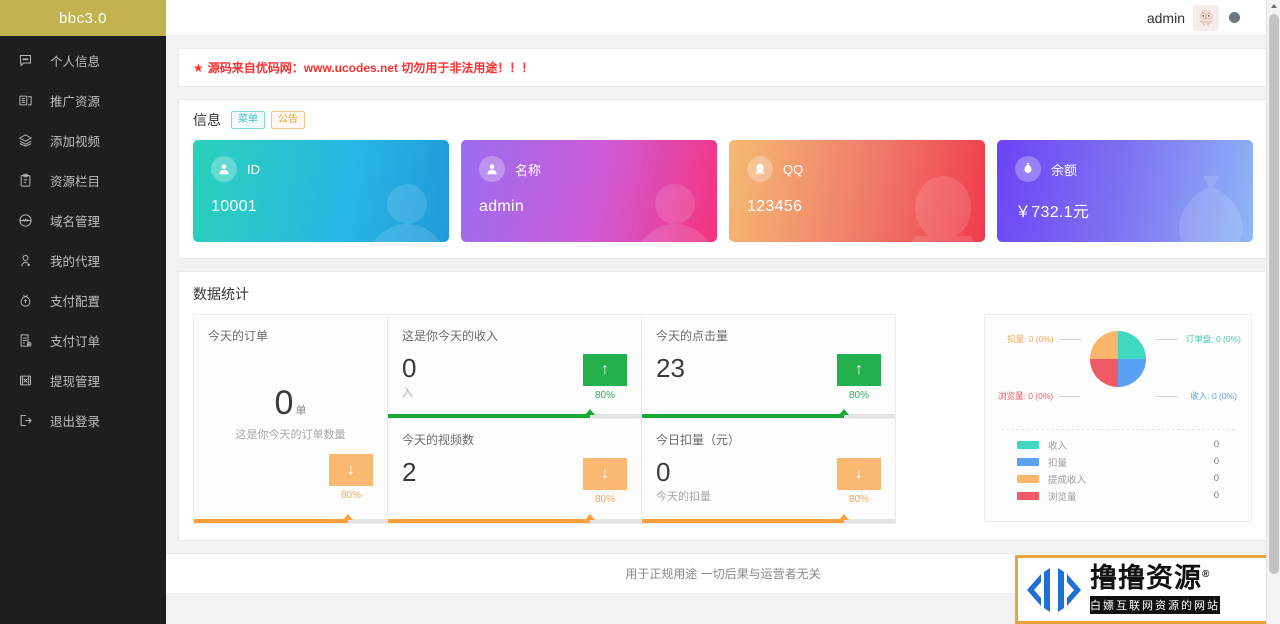 The height and width of the screenshot is (624, 1280). I want to click on pie-chart, so click(1118, 359).